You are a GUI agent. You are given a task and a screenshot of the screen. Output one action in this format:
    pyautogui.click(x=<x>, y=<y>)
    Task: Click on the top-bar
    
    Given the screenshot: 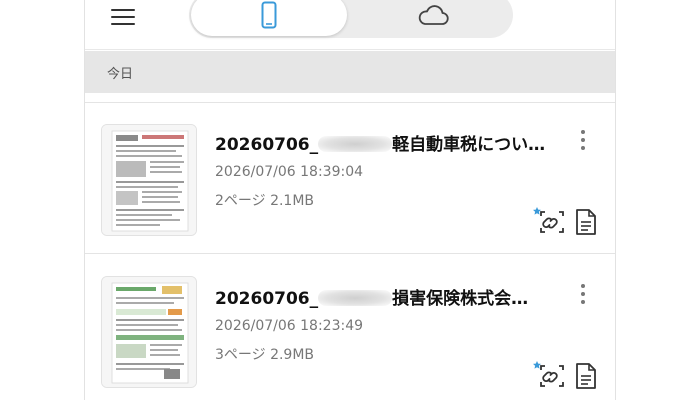 What is the action you would take?
    pyautogui.click(x=350, y=25)
    